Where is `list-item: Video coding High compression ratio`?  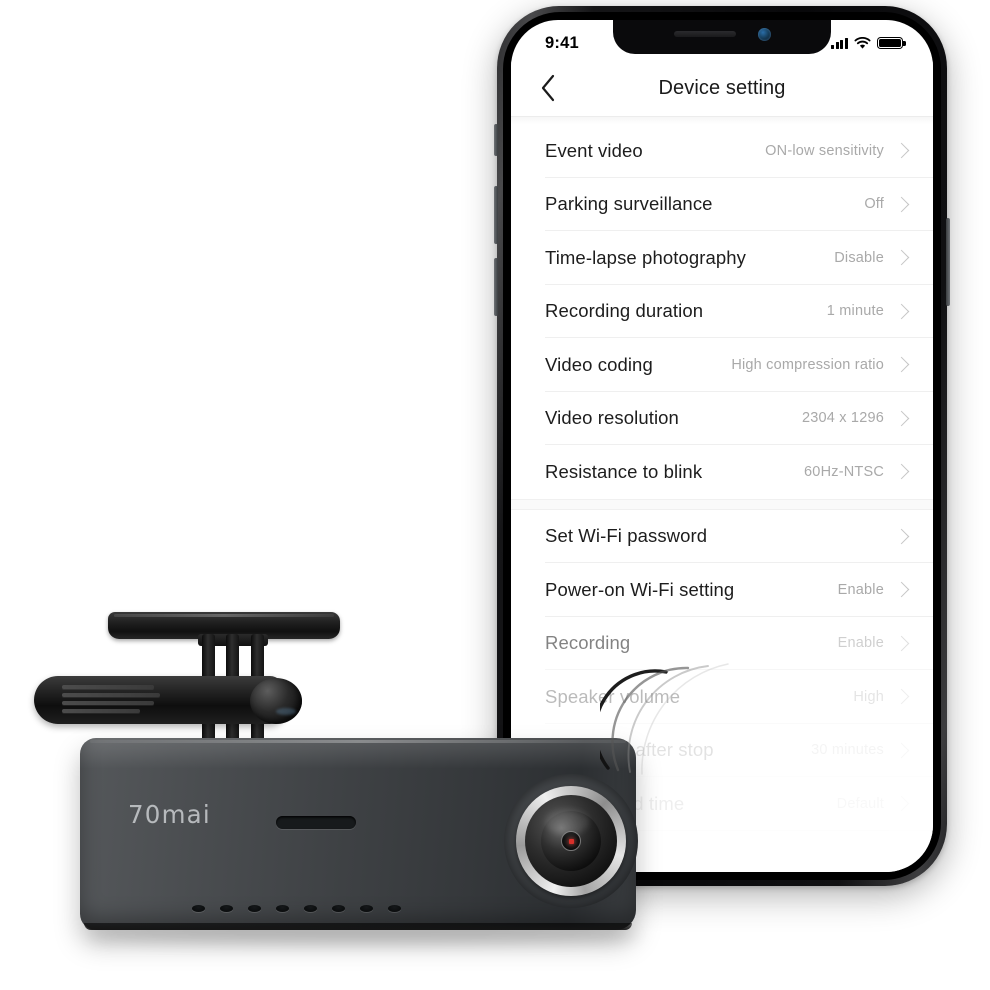 list-item: Video coding High compression ratio is located at coordinates (722, 365).